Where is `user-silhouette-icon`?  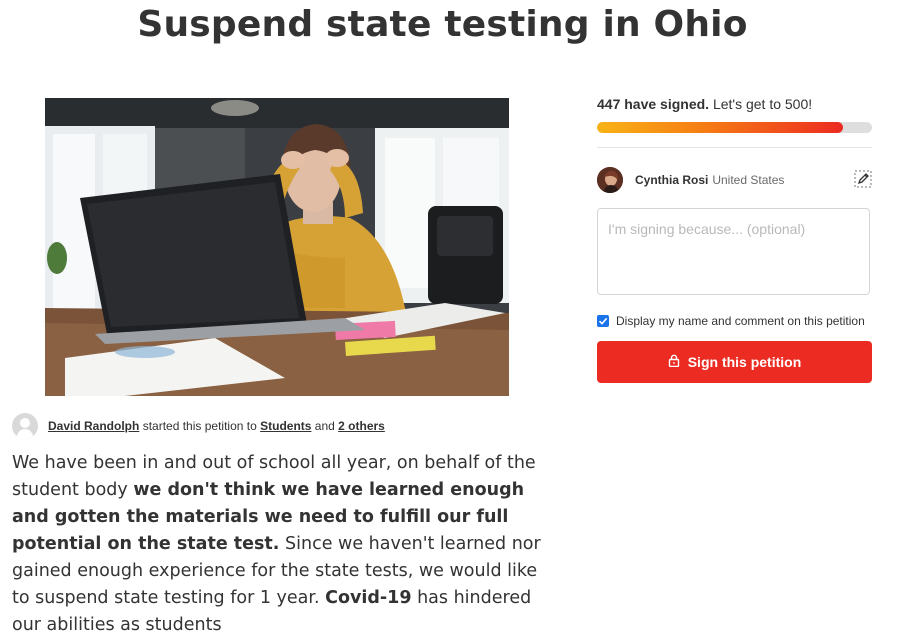
user-silhouette-icon is located at coordinates (25, 426).